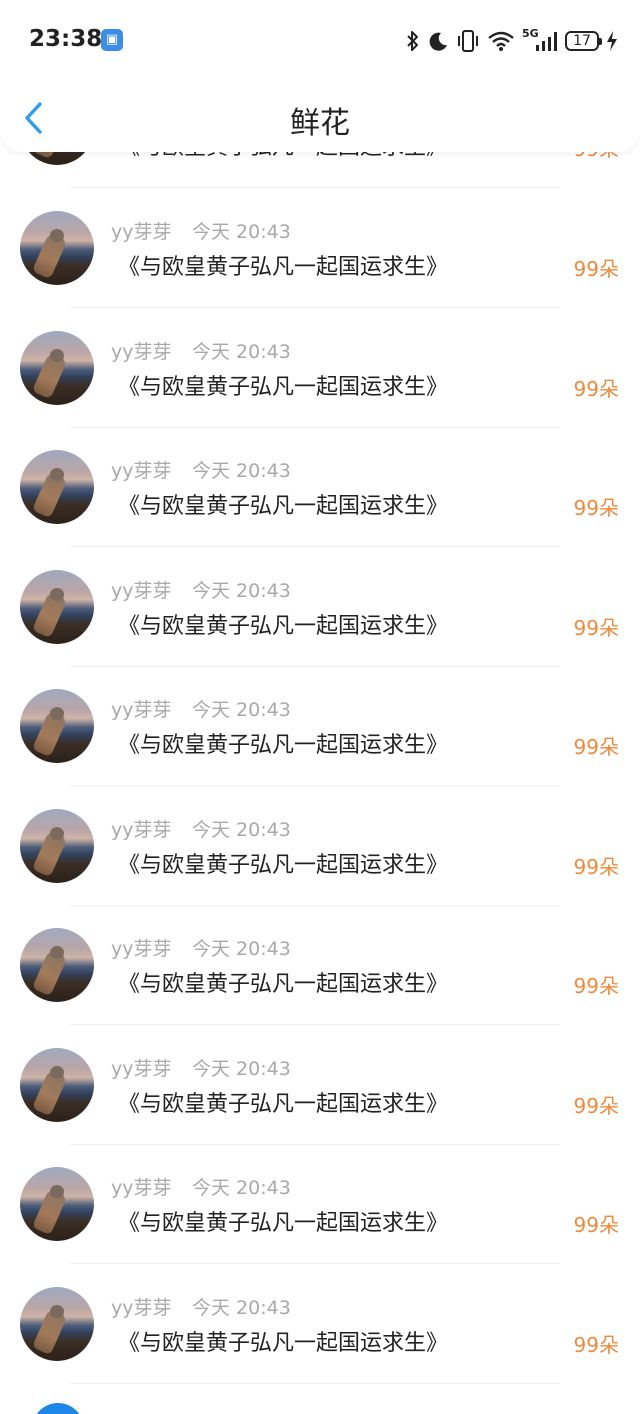  Describe the element at coordinates (501, 41) in the screenshot. I see `wifi-icon` at that location.